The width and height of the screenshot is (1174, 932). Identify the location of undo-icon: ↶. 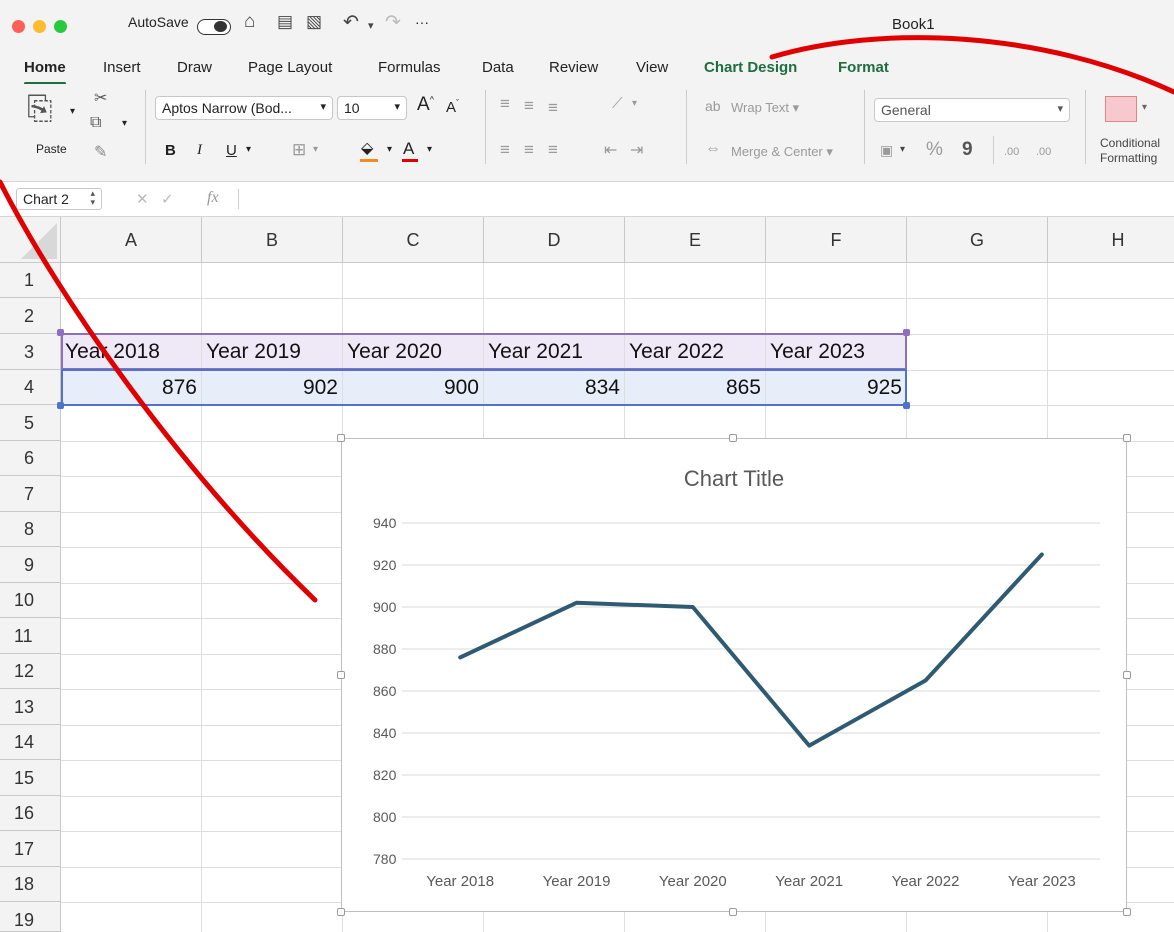
(351, 22).